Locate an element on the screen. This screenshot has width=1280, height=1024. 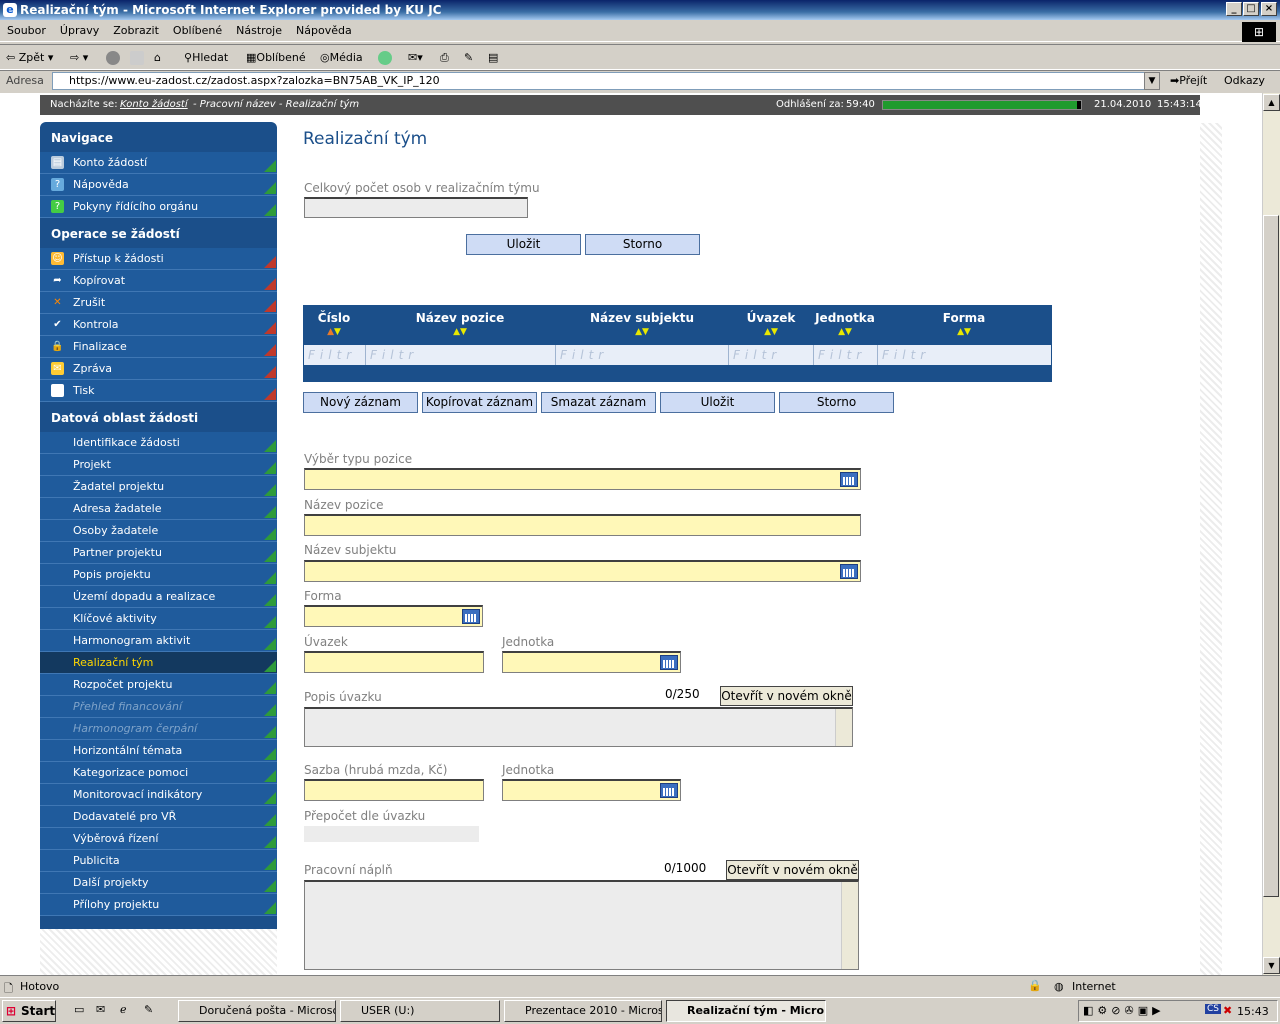
sidebar-item-rozpocet-projektu: Rozpočet projektu is located at coordinates (158, 685).